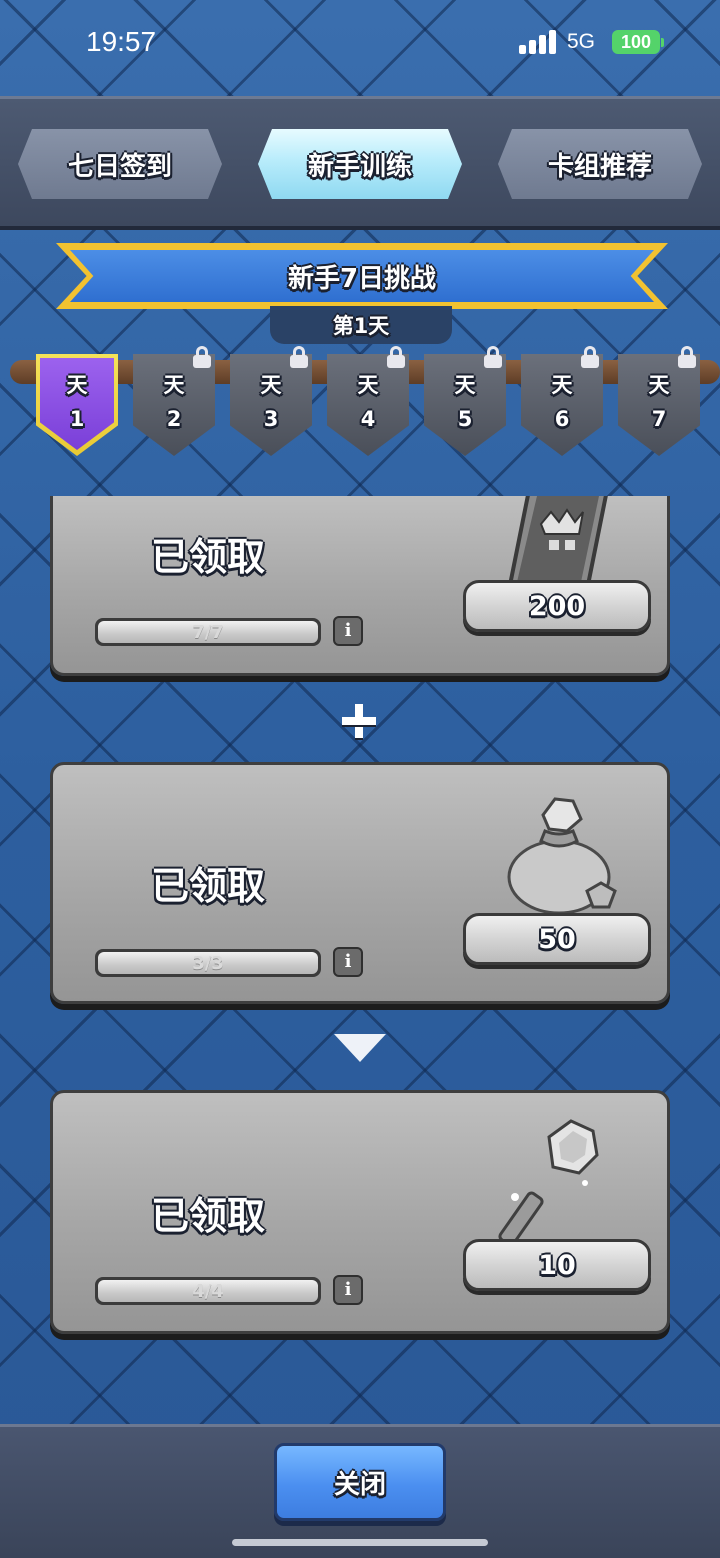 The height and width of the screenshot is (1558, 720). Describe the element at coordinates (465, 419) in the screenshot. I see `day-tab-number: 5` at that location.